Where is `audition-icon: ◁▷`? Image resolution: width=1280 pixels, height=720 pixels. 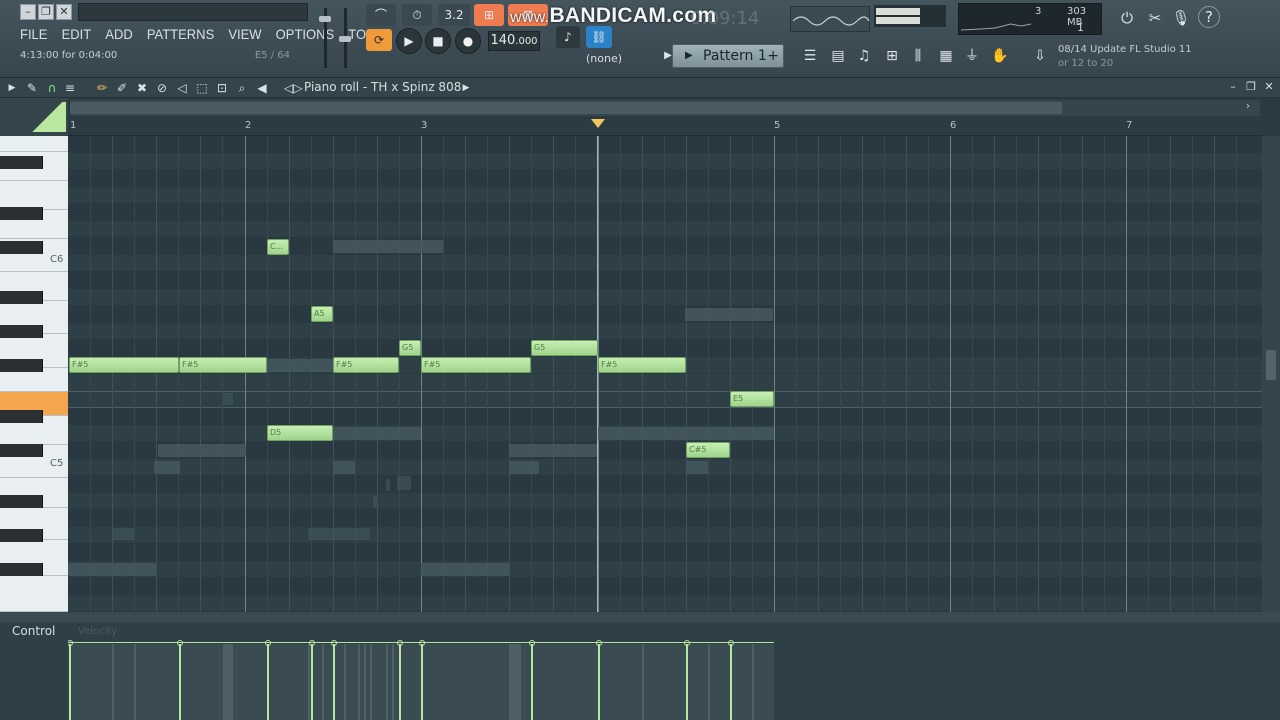
audition-icon: ◁▷ is located at coordinates (293, 88).